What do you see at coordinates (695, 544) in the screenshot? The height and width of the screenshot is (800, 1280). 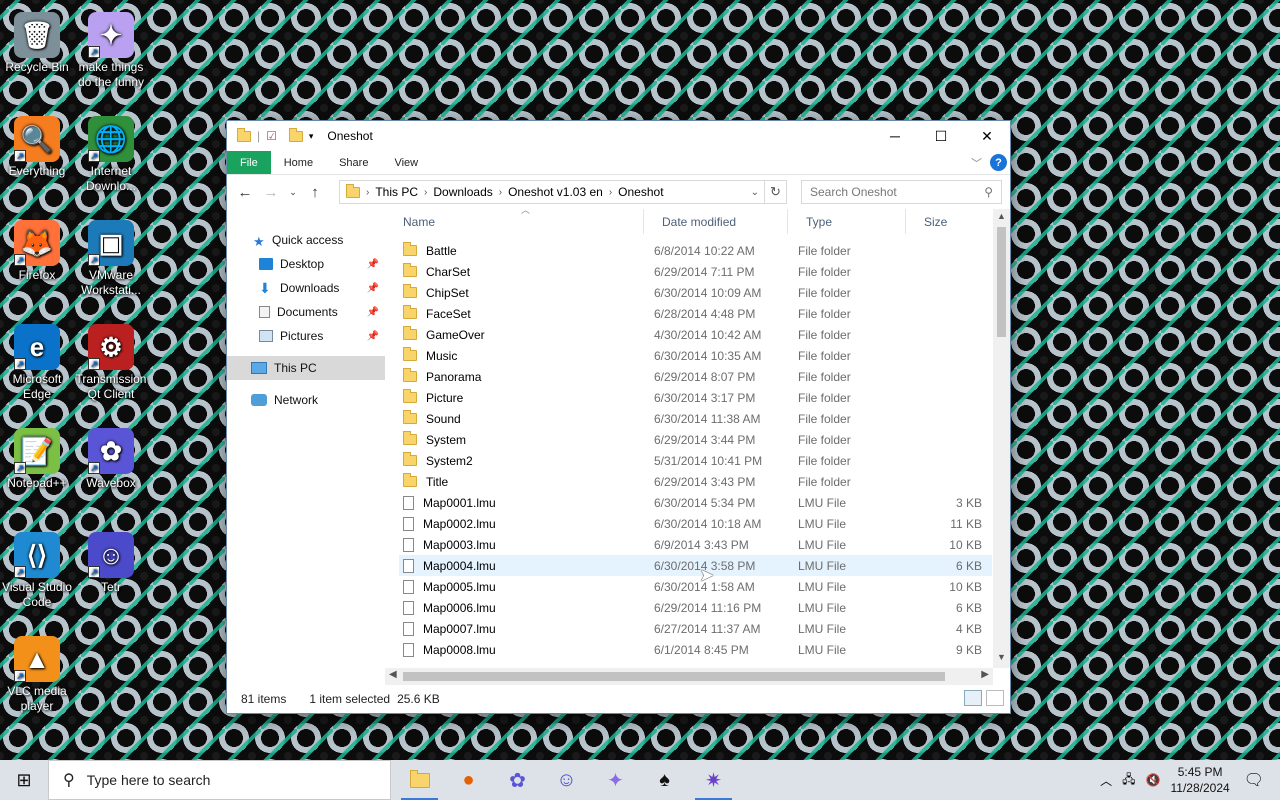 I see `table-row: Map0003.lmu 6/9/2014 3:43 PM LMU File 10 KB` at bounding box center [695, 544].